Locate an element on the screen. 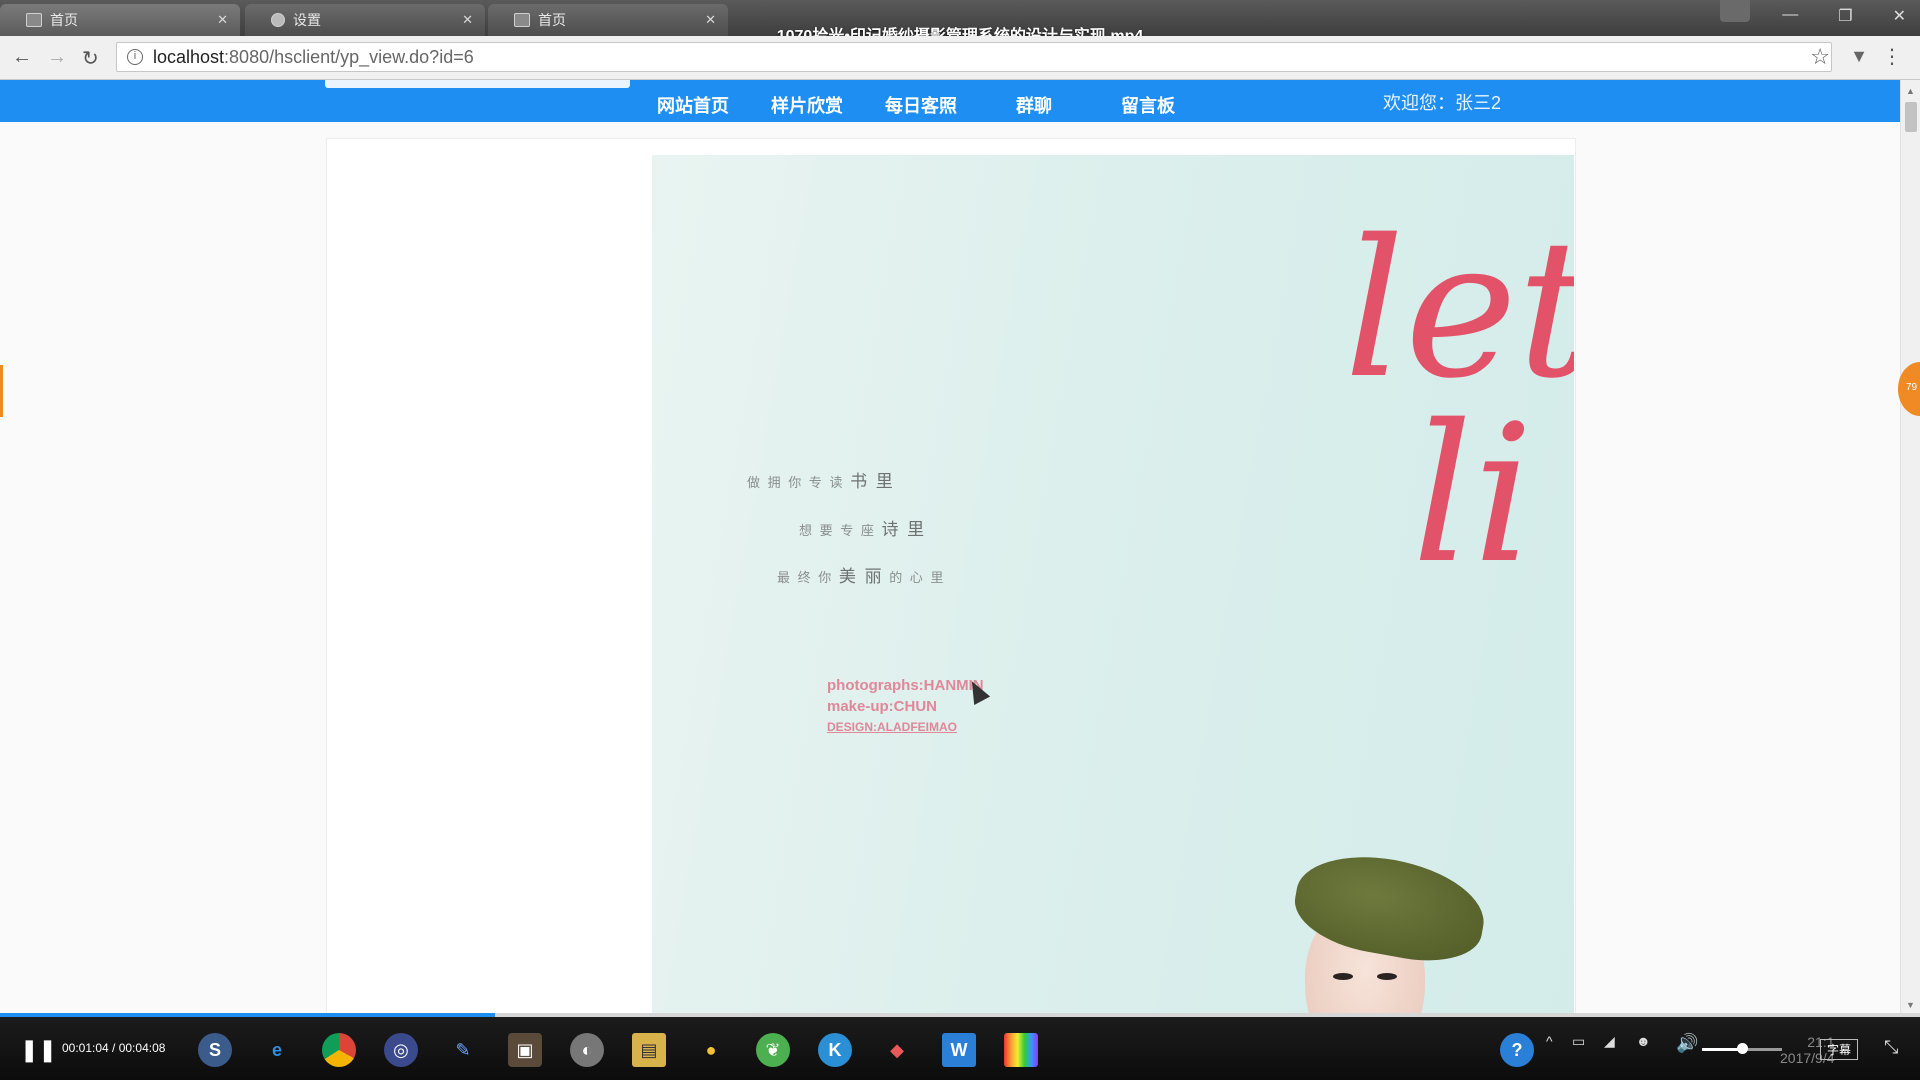 The image size is (1920, 1080). scroll-thumb is located at coordinates (1911, 117).